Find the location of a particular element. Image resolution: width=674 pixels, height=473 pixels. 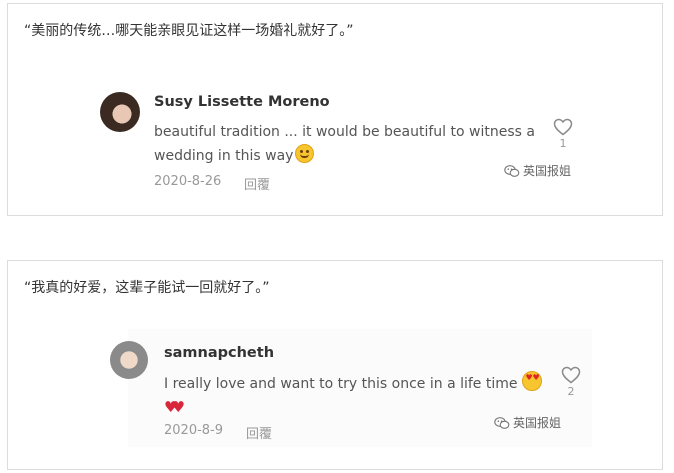

username: Susy Lissette Moreno is located at coordinates (242, 102).